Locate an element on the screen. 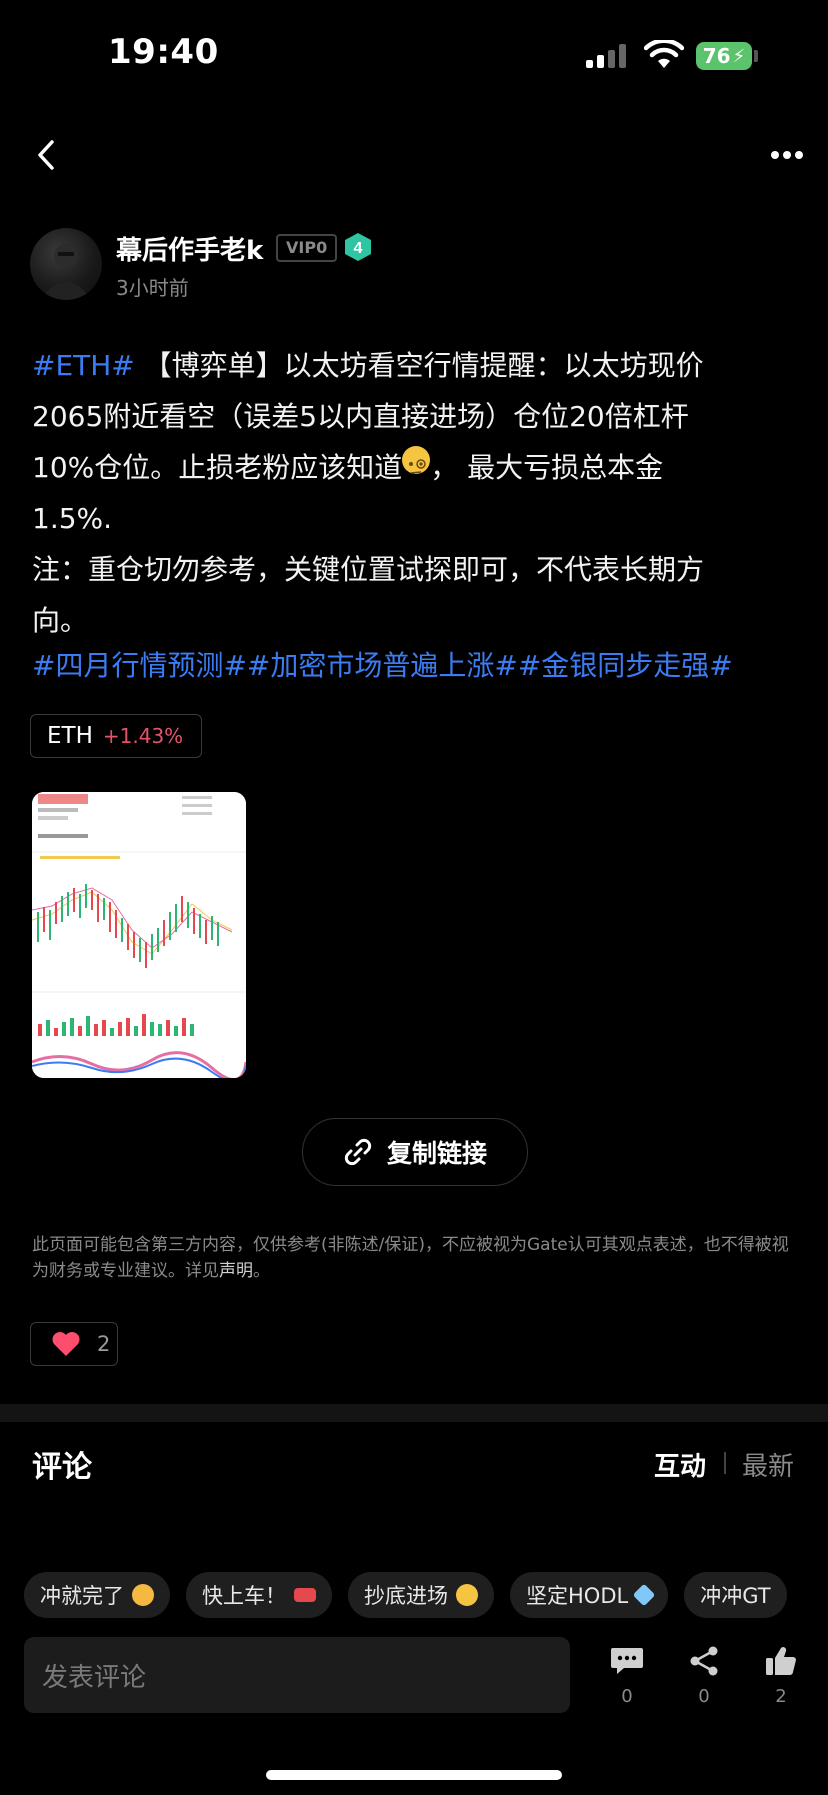 This screenshot has height=1795, width=828. monocle-face-emoji-icon is located at coordinates (416, 460).